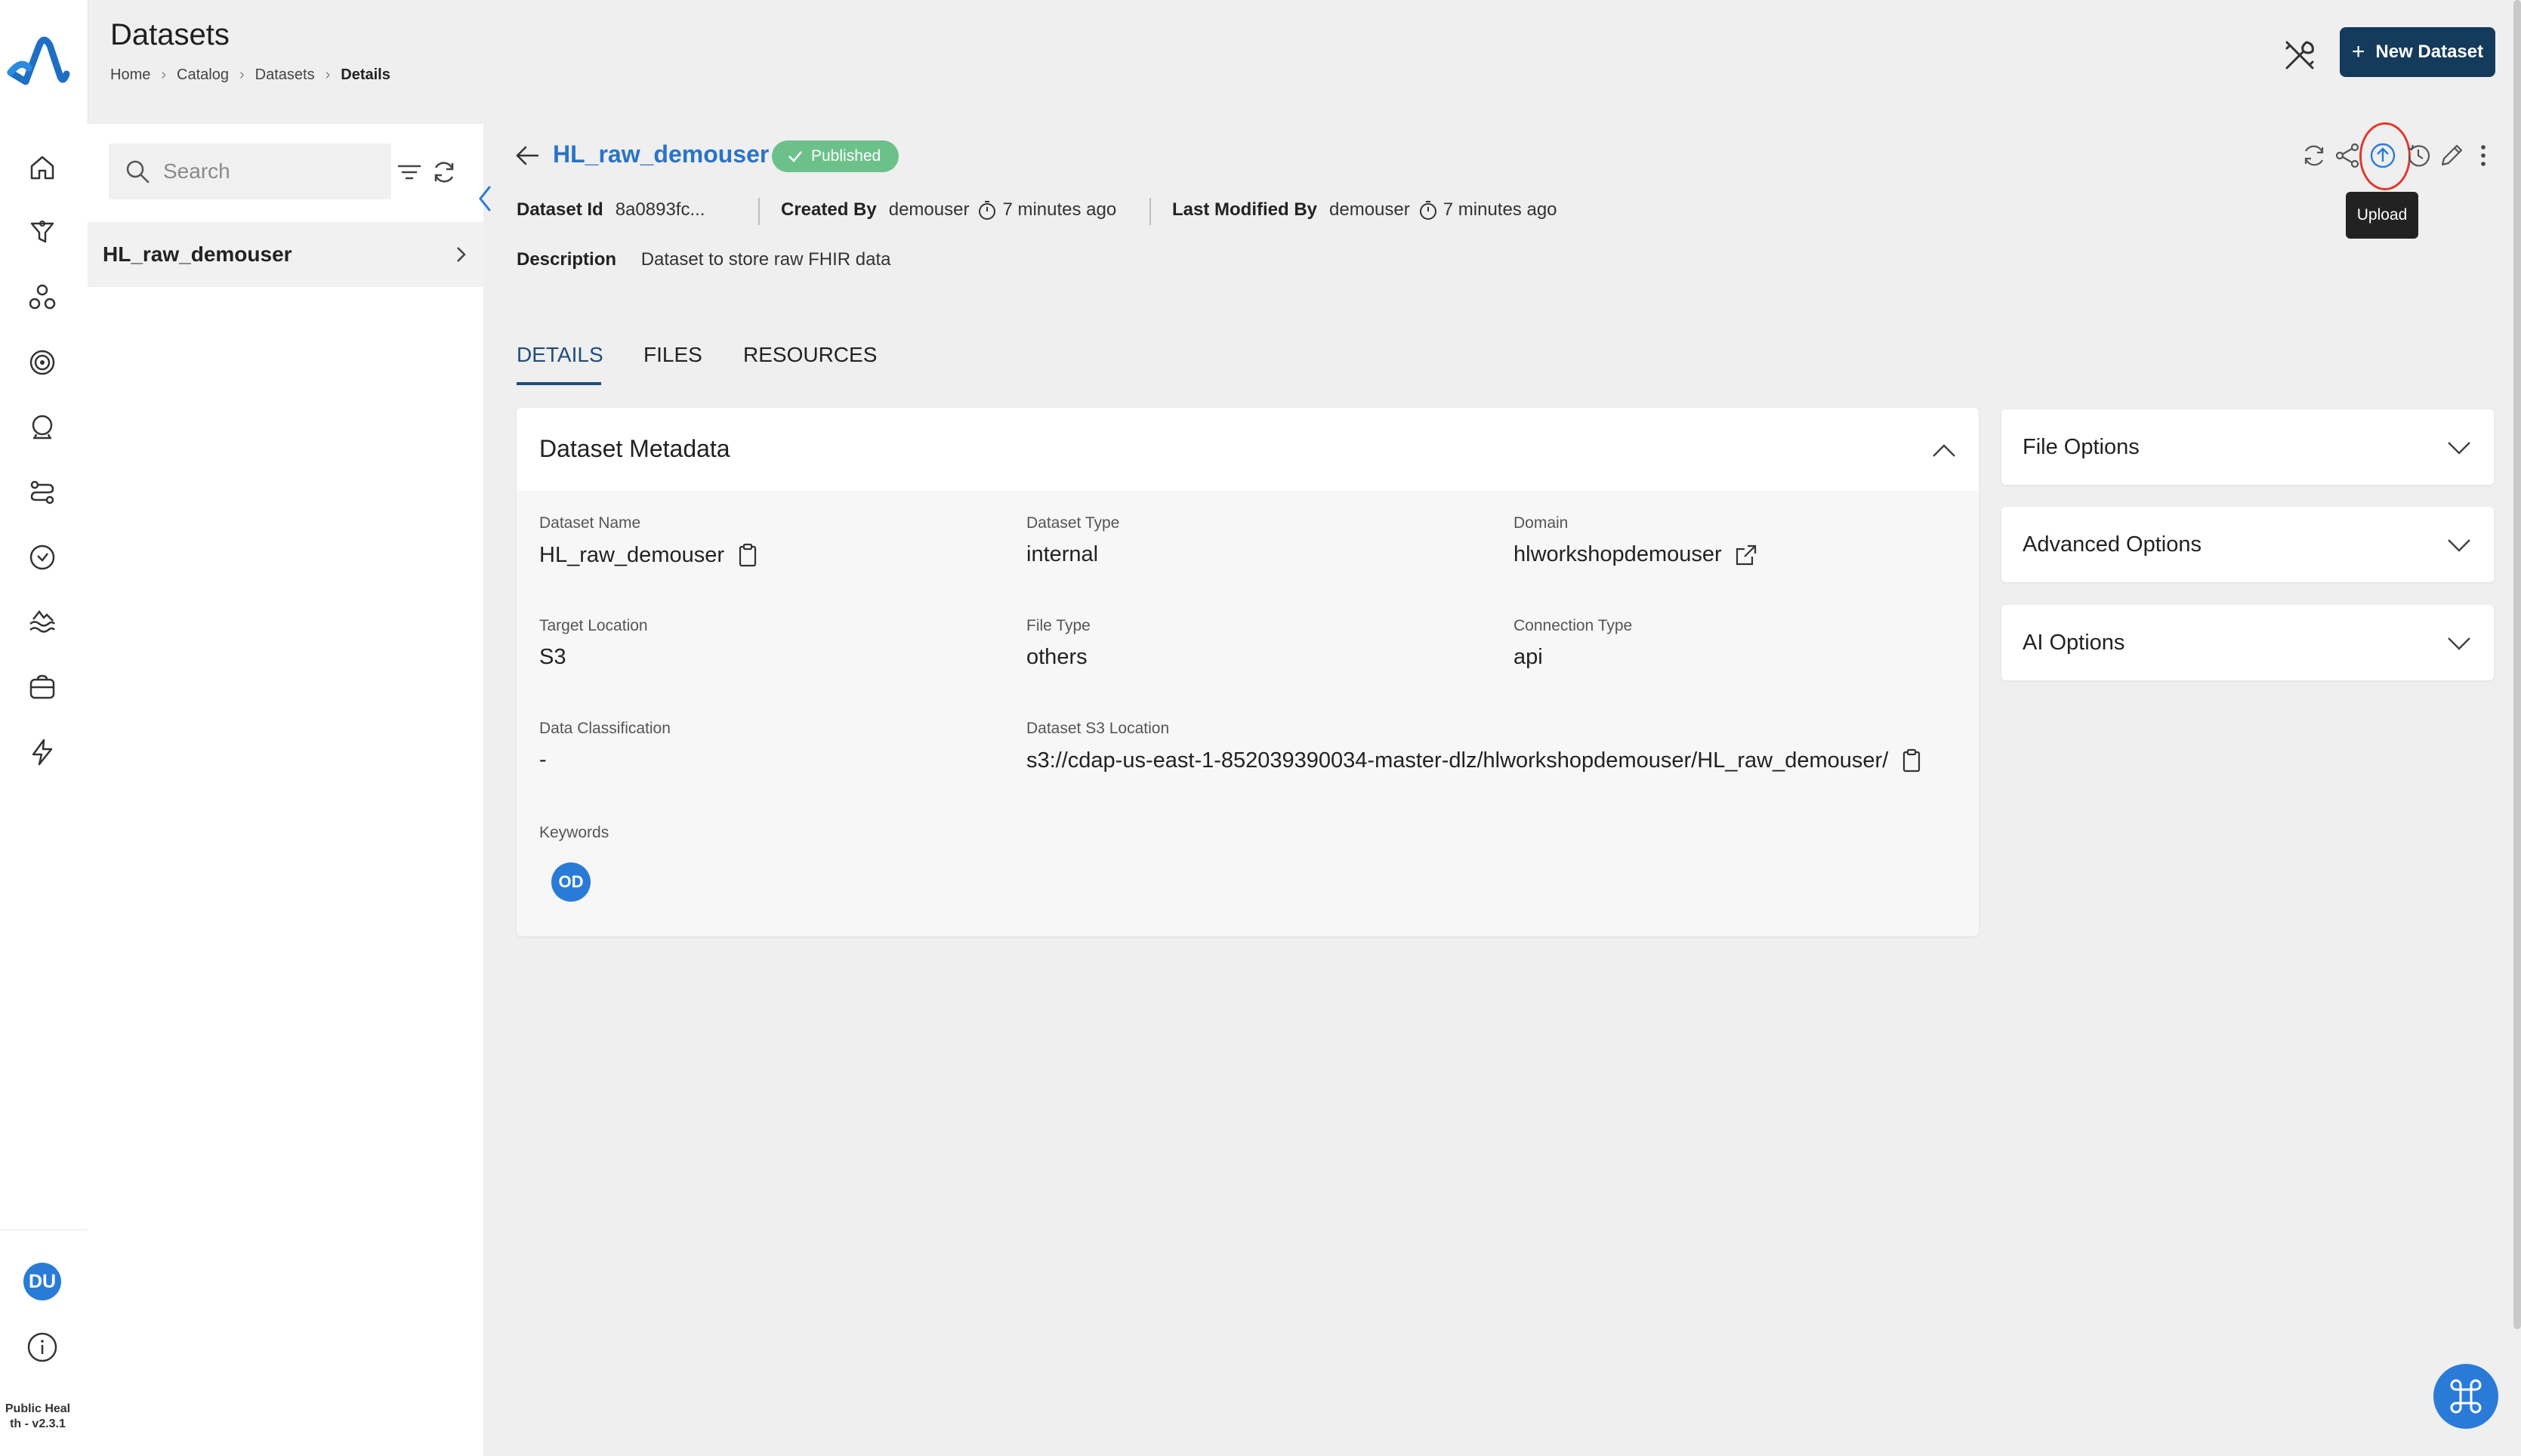  I want to click on file-type-value: others, so click(1057, 657).